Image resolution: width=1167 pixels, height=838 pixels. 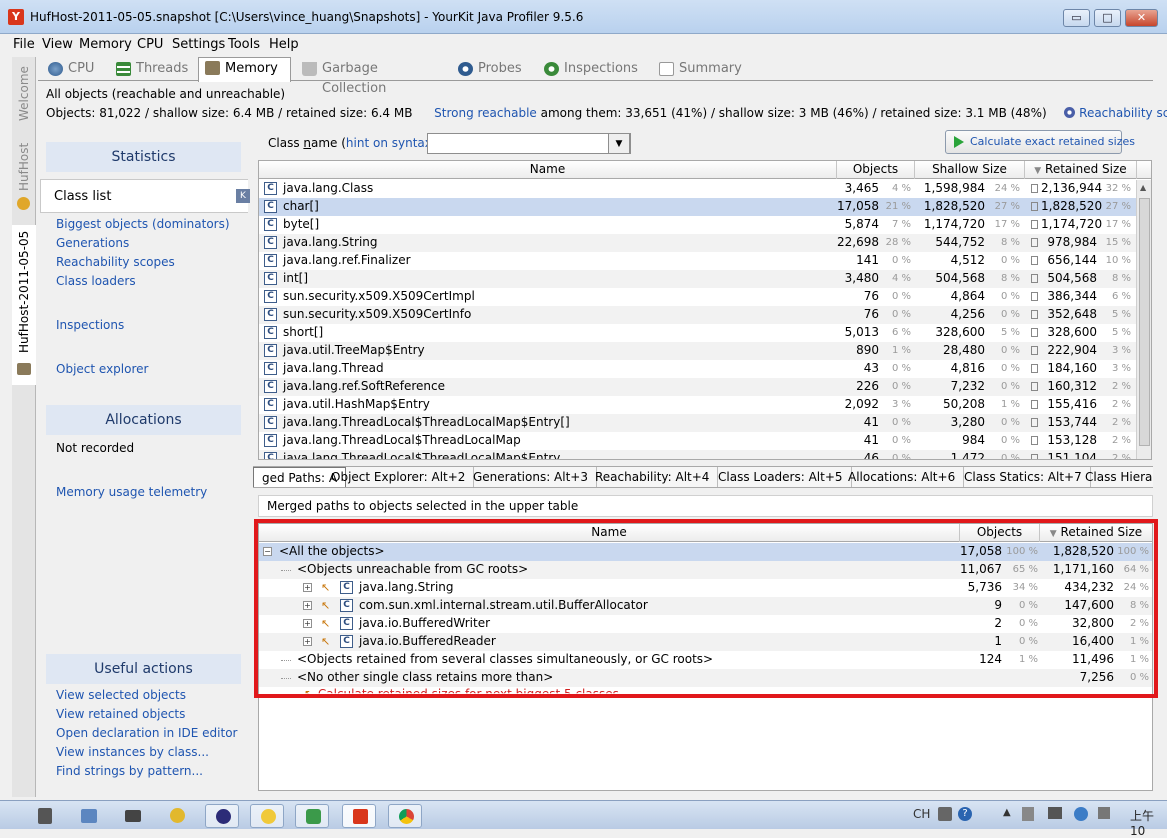 I want to click on col-shallow-size: Shallow Size, so click(x=970, y=170).